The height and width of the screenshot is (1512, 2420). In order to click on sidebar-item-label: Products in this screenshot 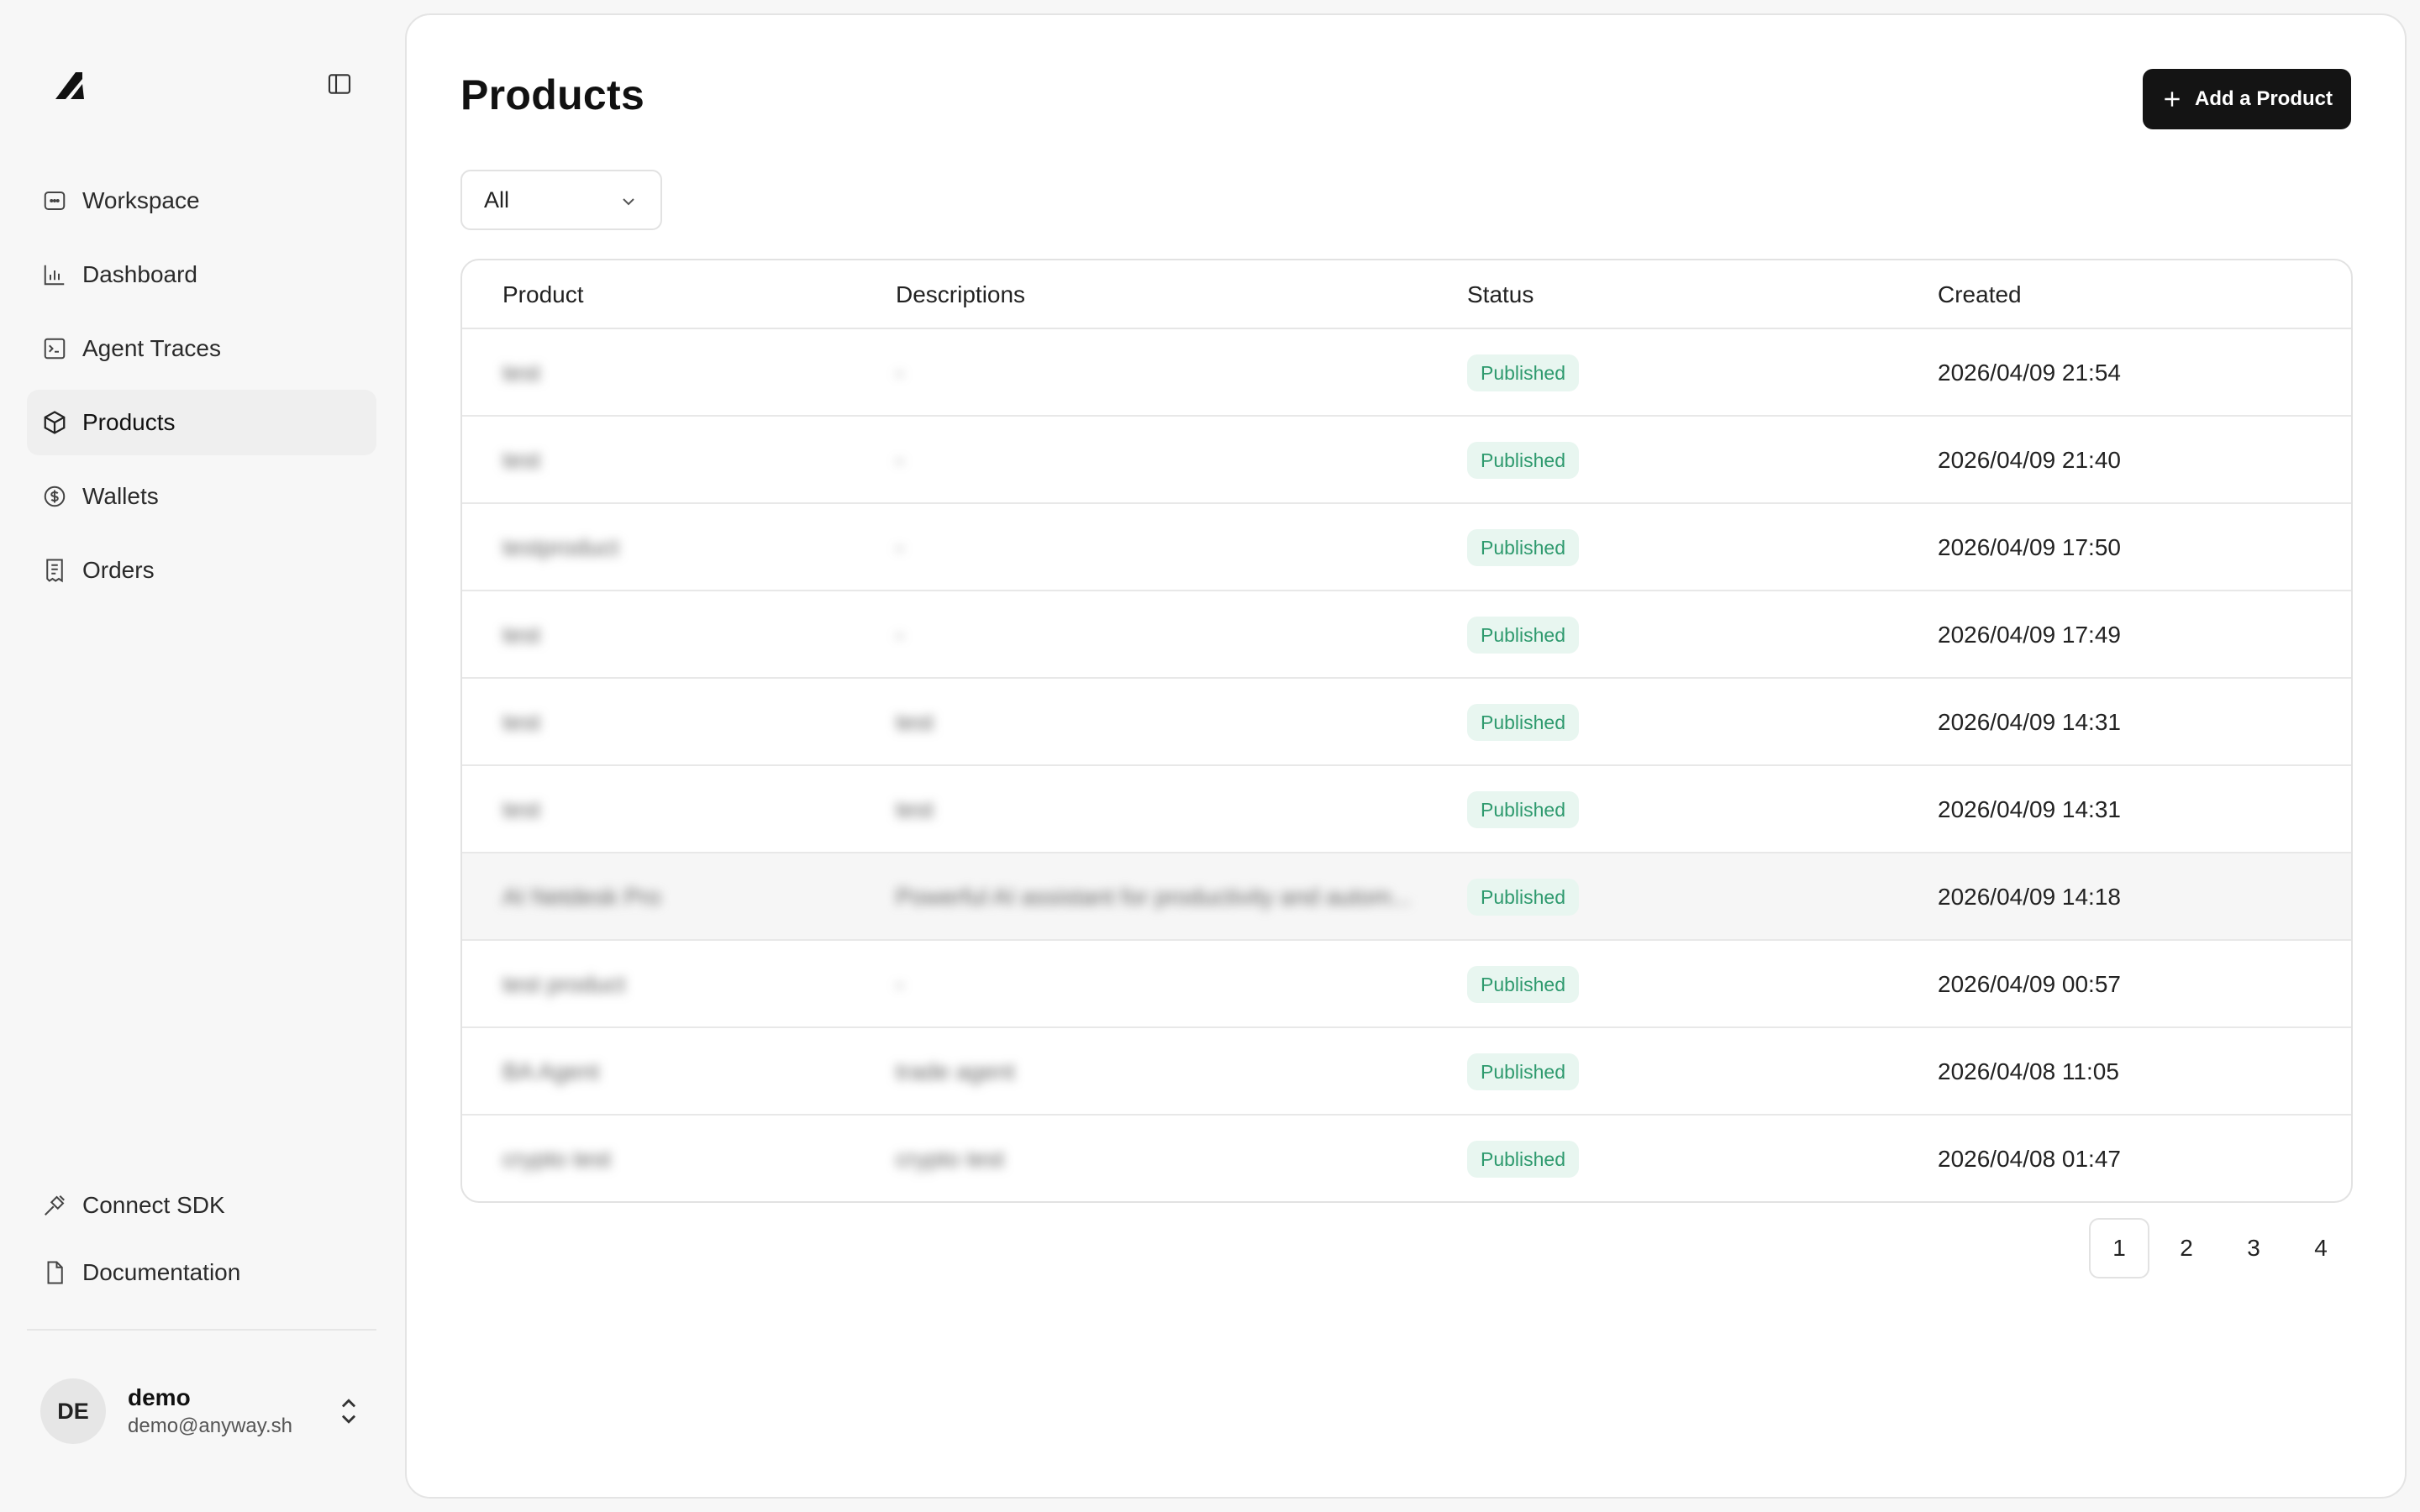, I will do `click(129, 422)`.